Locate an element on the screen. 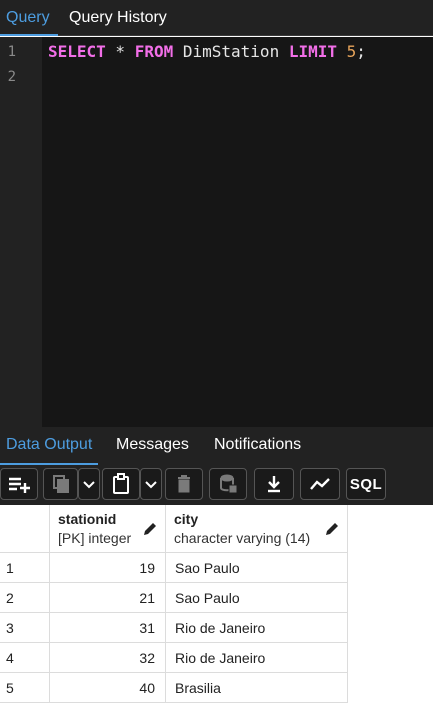 The height and width of the screenshot is (720, 433). sql-star: * is located at coordinates (120, 51).